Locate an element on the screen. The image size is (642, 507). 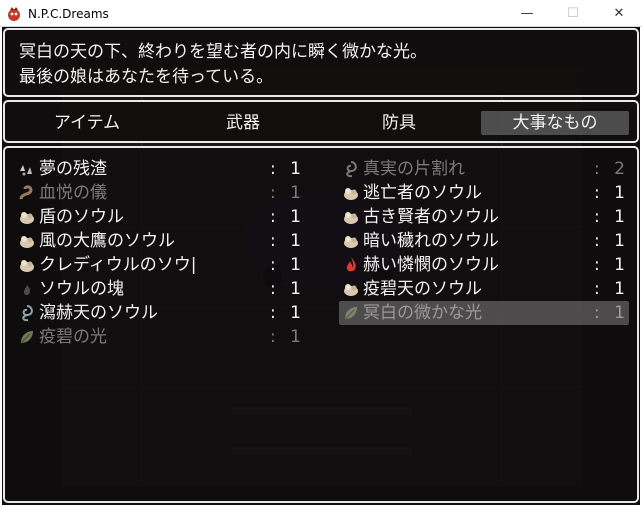
item-quantity: 2 is located at coordinates (619, 169).